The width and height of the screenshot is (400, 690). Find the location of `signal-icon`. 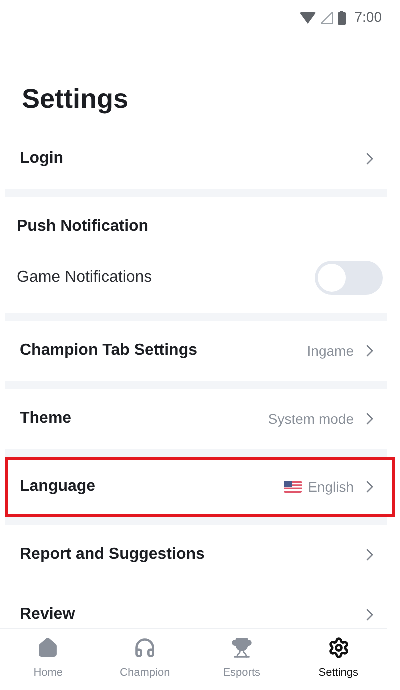

signal-icon is located at coordinates (326, 18).